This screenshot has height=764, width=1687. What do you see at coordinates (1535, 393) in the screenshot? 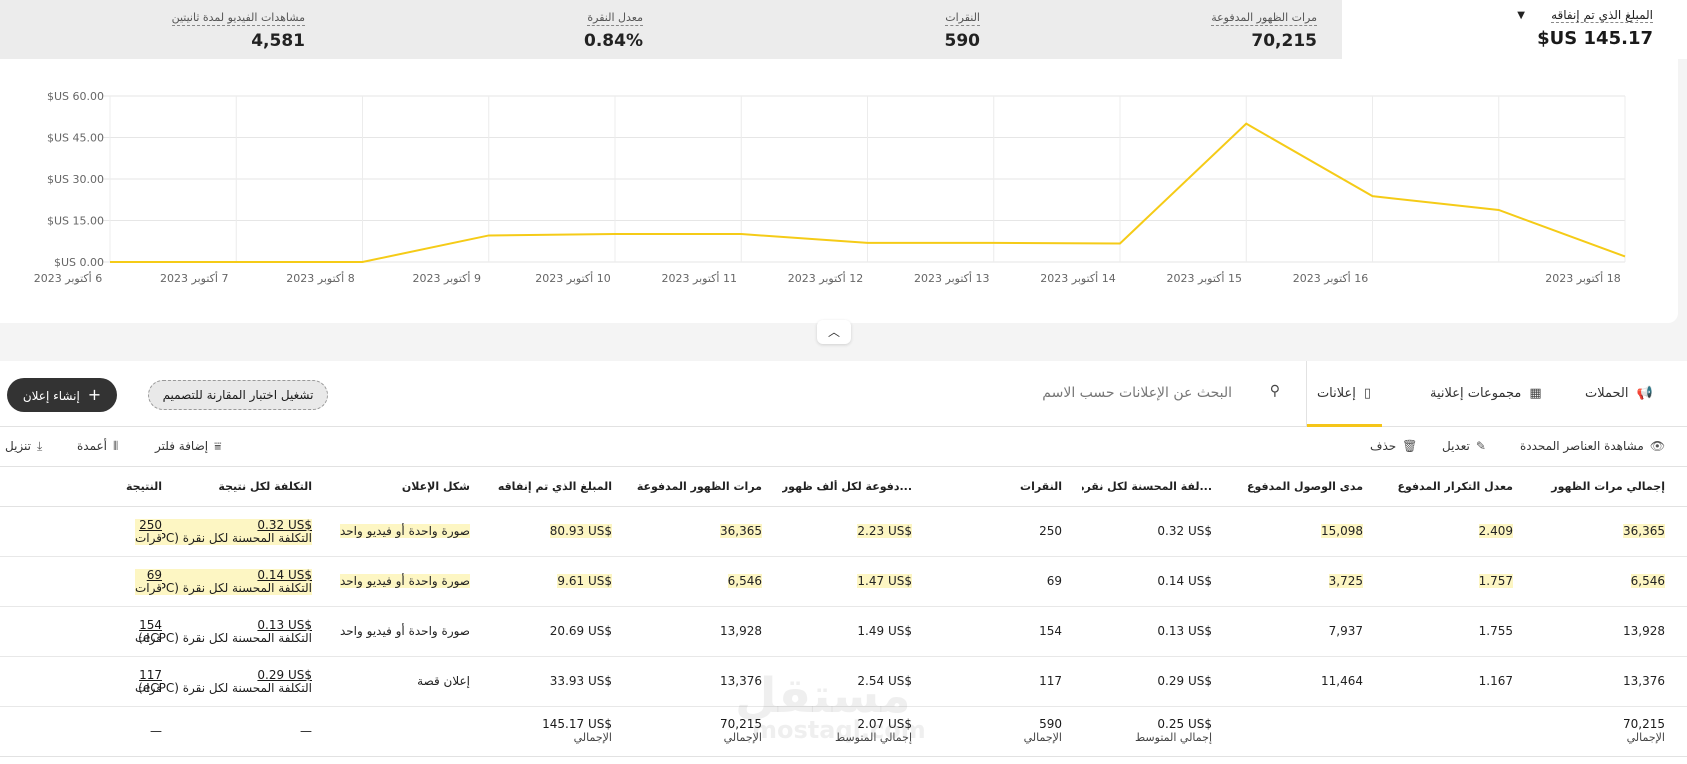
I see `grid-icon: ▦` at bounding box center [1535, 393].